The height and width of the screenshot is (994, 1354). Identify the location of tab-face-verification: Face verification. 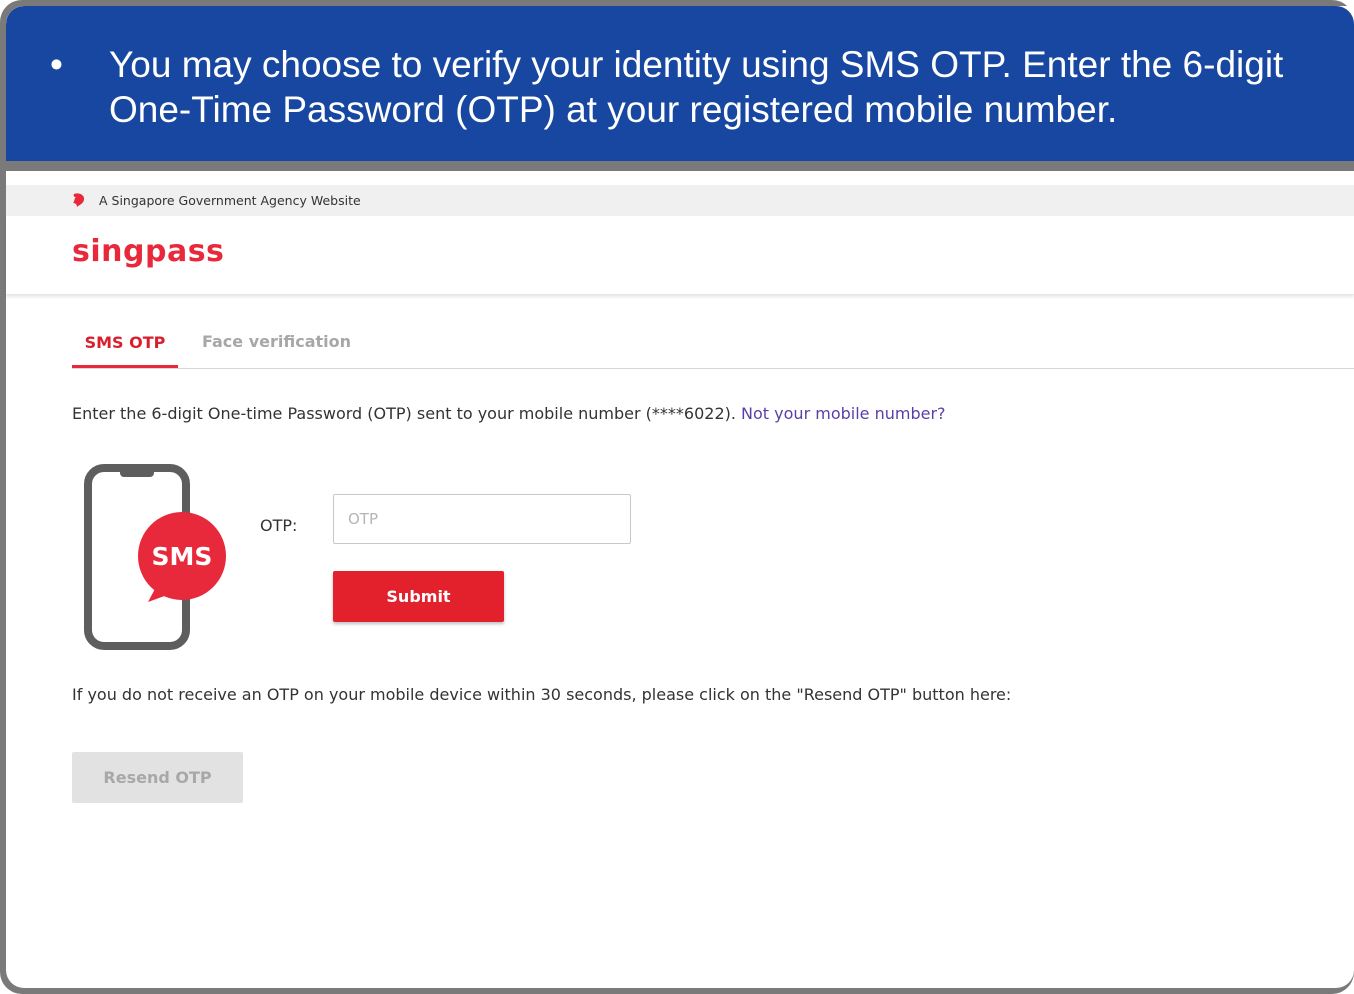
(276, 343).